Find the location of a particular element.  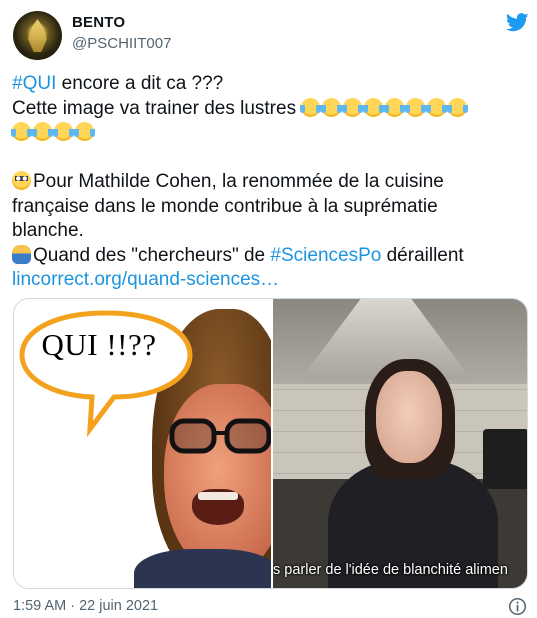

author-avatar is located at coordinates (37, 35).